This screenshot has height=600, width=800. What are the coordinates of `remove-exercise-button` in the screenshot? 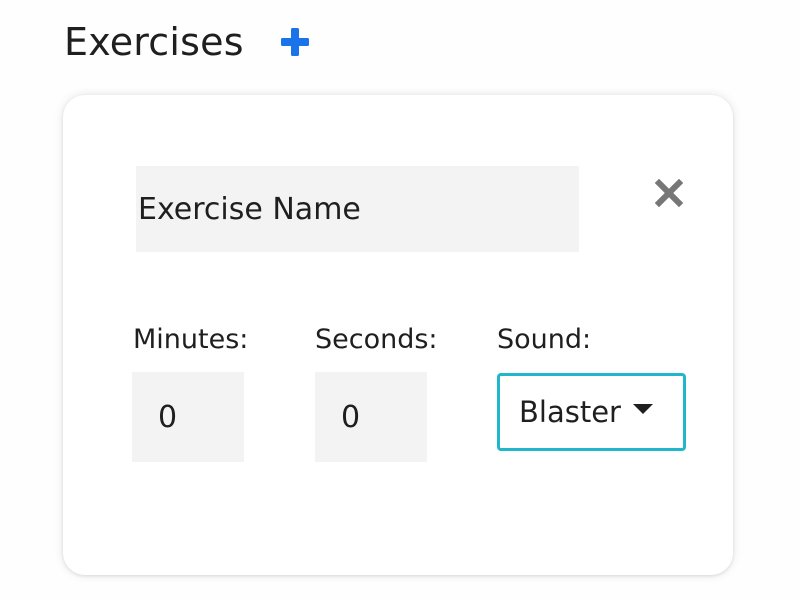 It's located at (669, 193).